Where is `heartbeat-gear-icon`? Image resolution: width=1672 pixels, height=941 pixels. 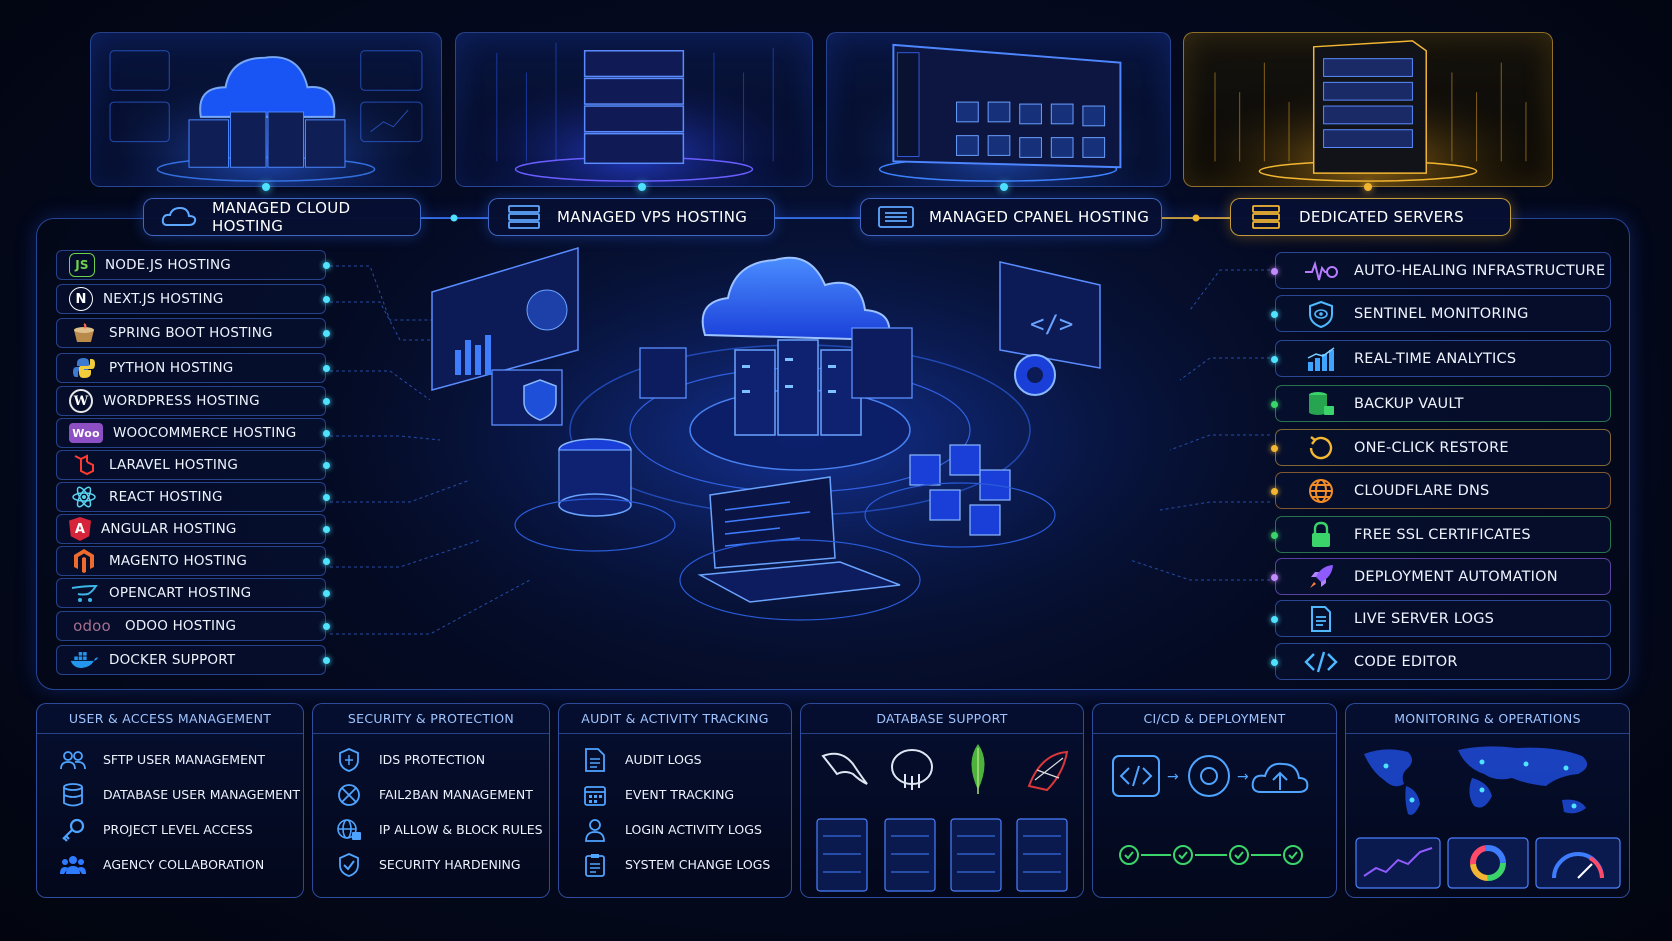 heartbeat-gear-icon is located at coordinates (1321, 271).